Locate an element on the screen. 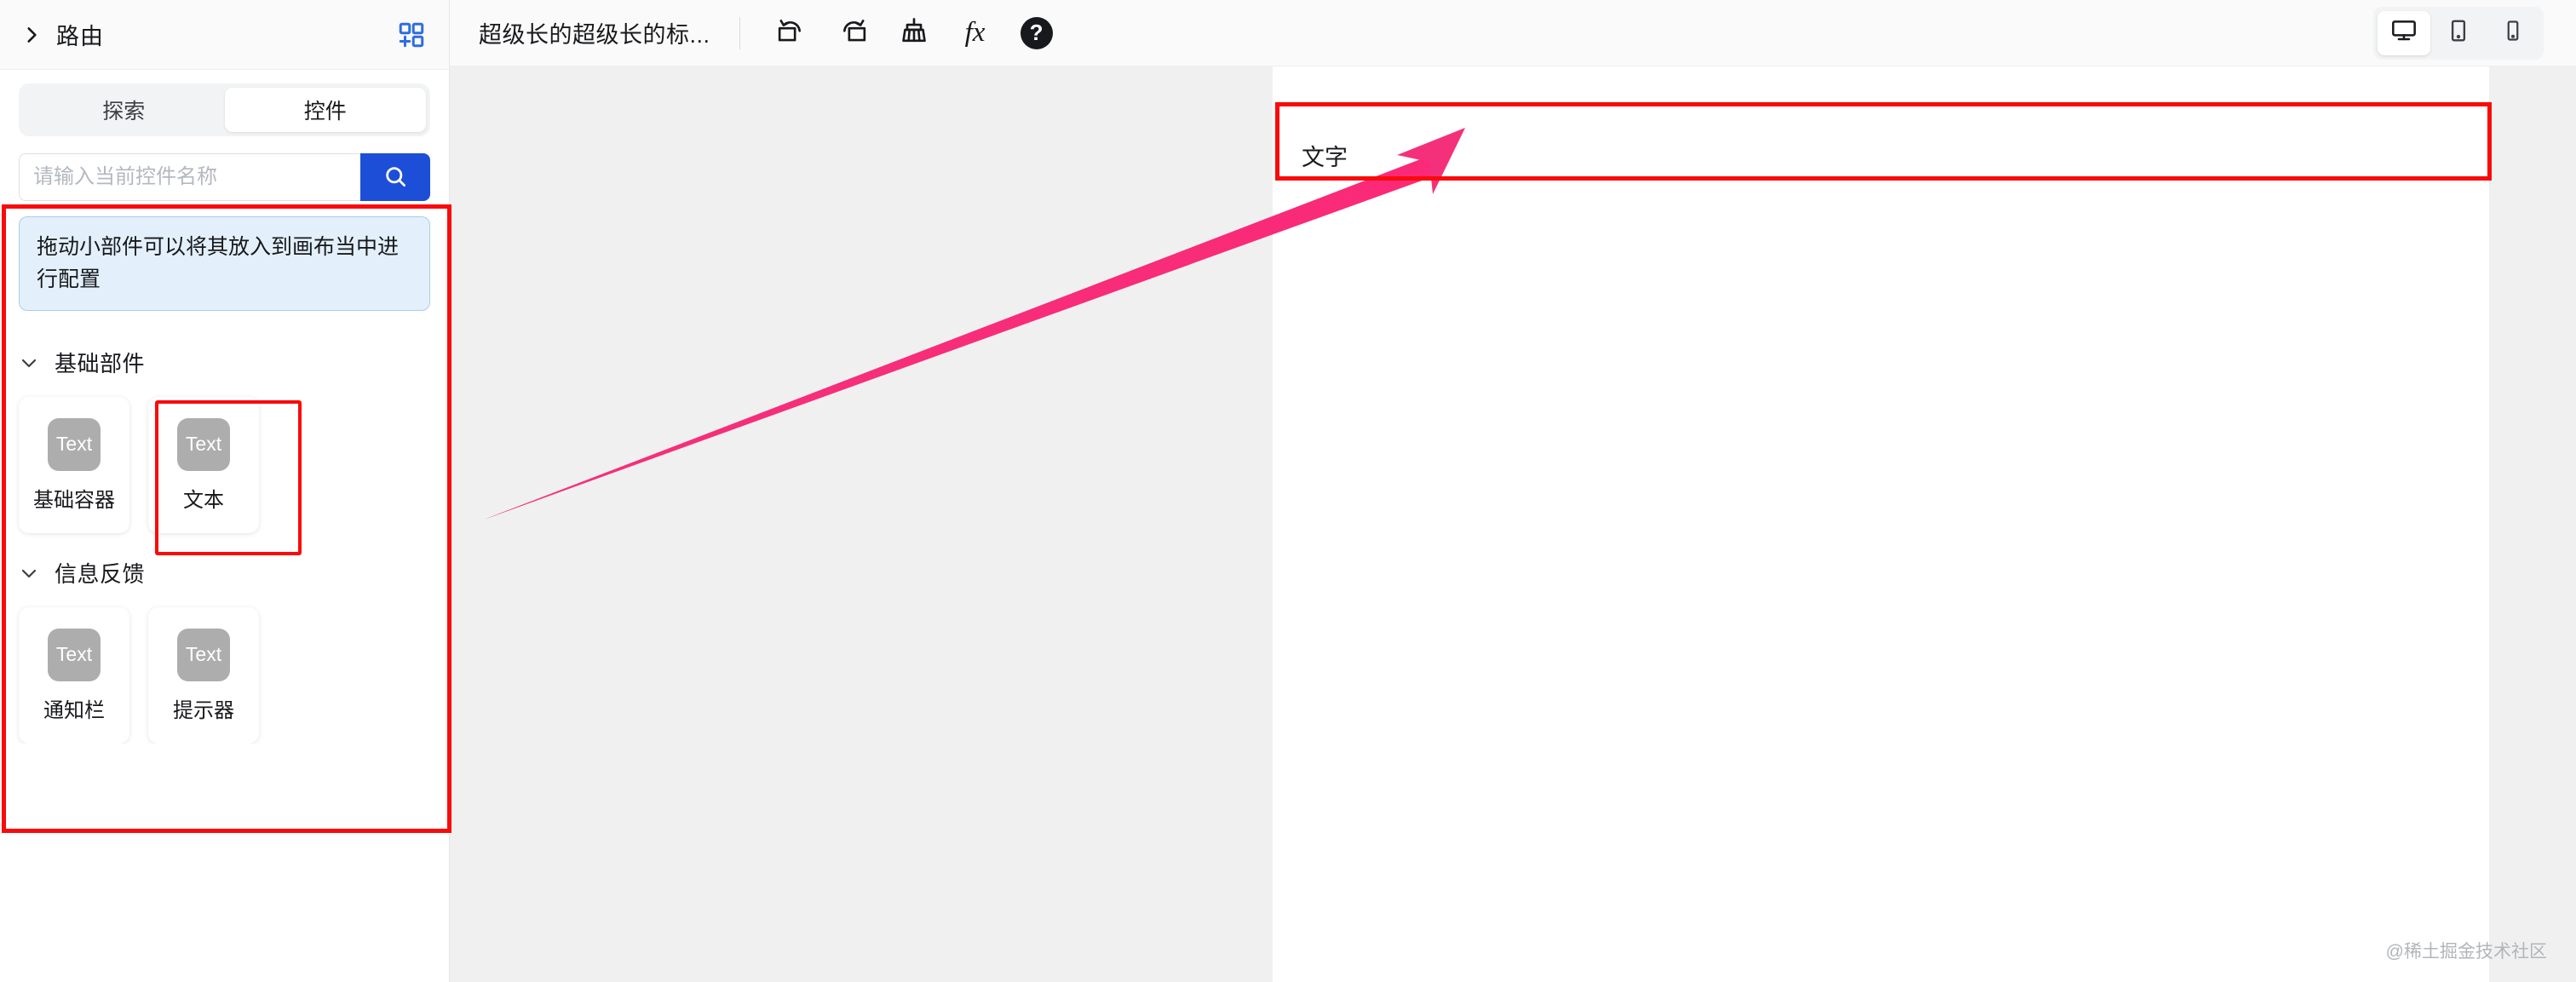 The width and height of the screenshot is (2576, 982). tab-widgets: 控件 is located at coordinates (325, 110).